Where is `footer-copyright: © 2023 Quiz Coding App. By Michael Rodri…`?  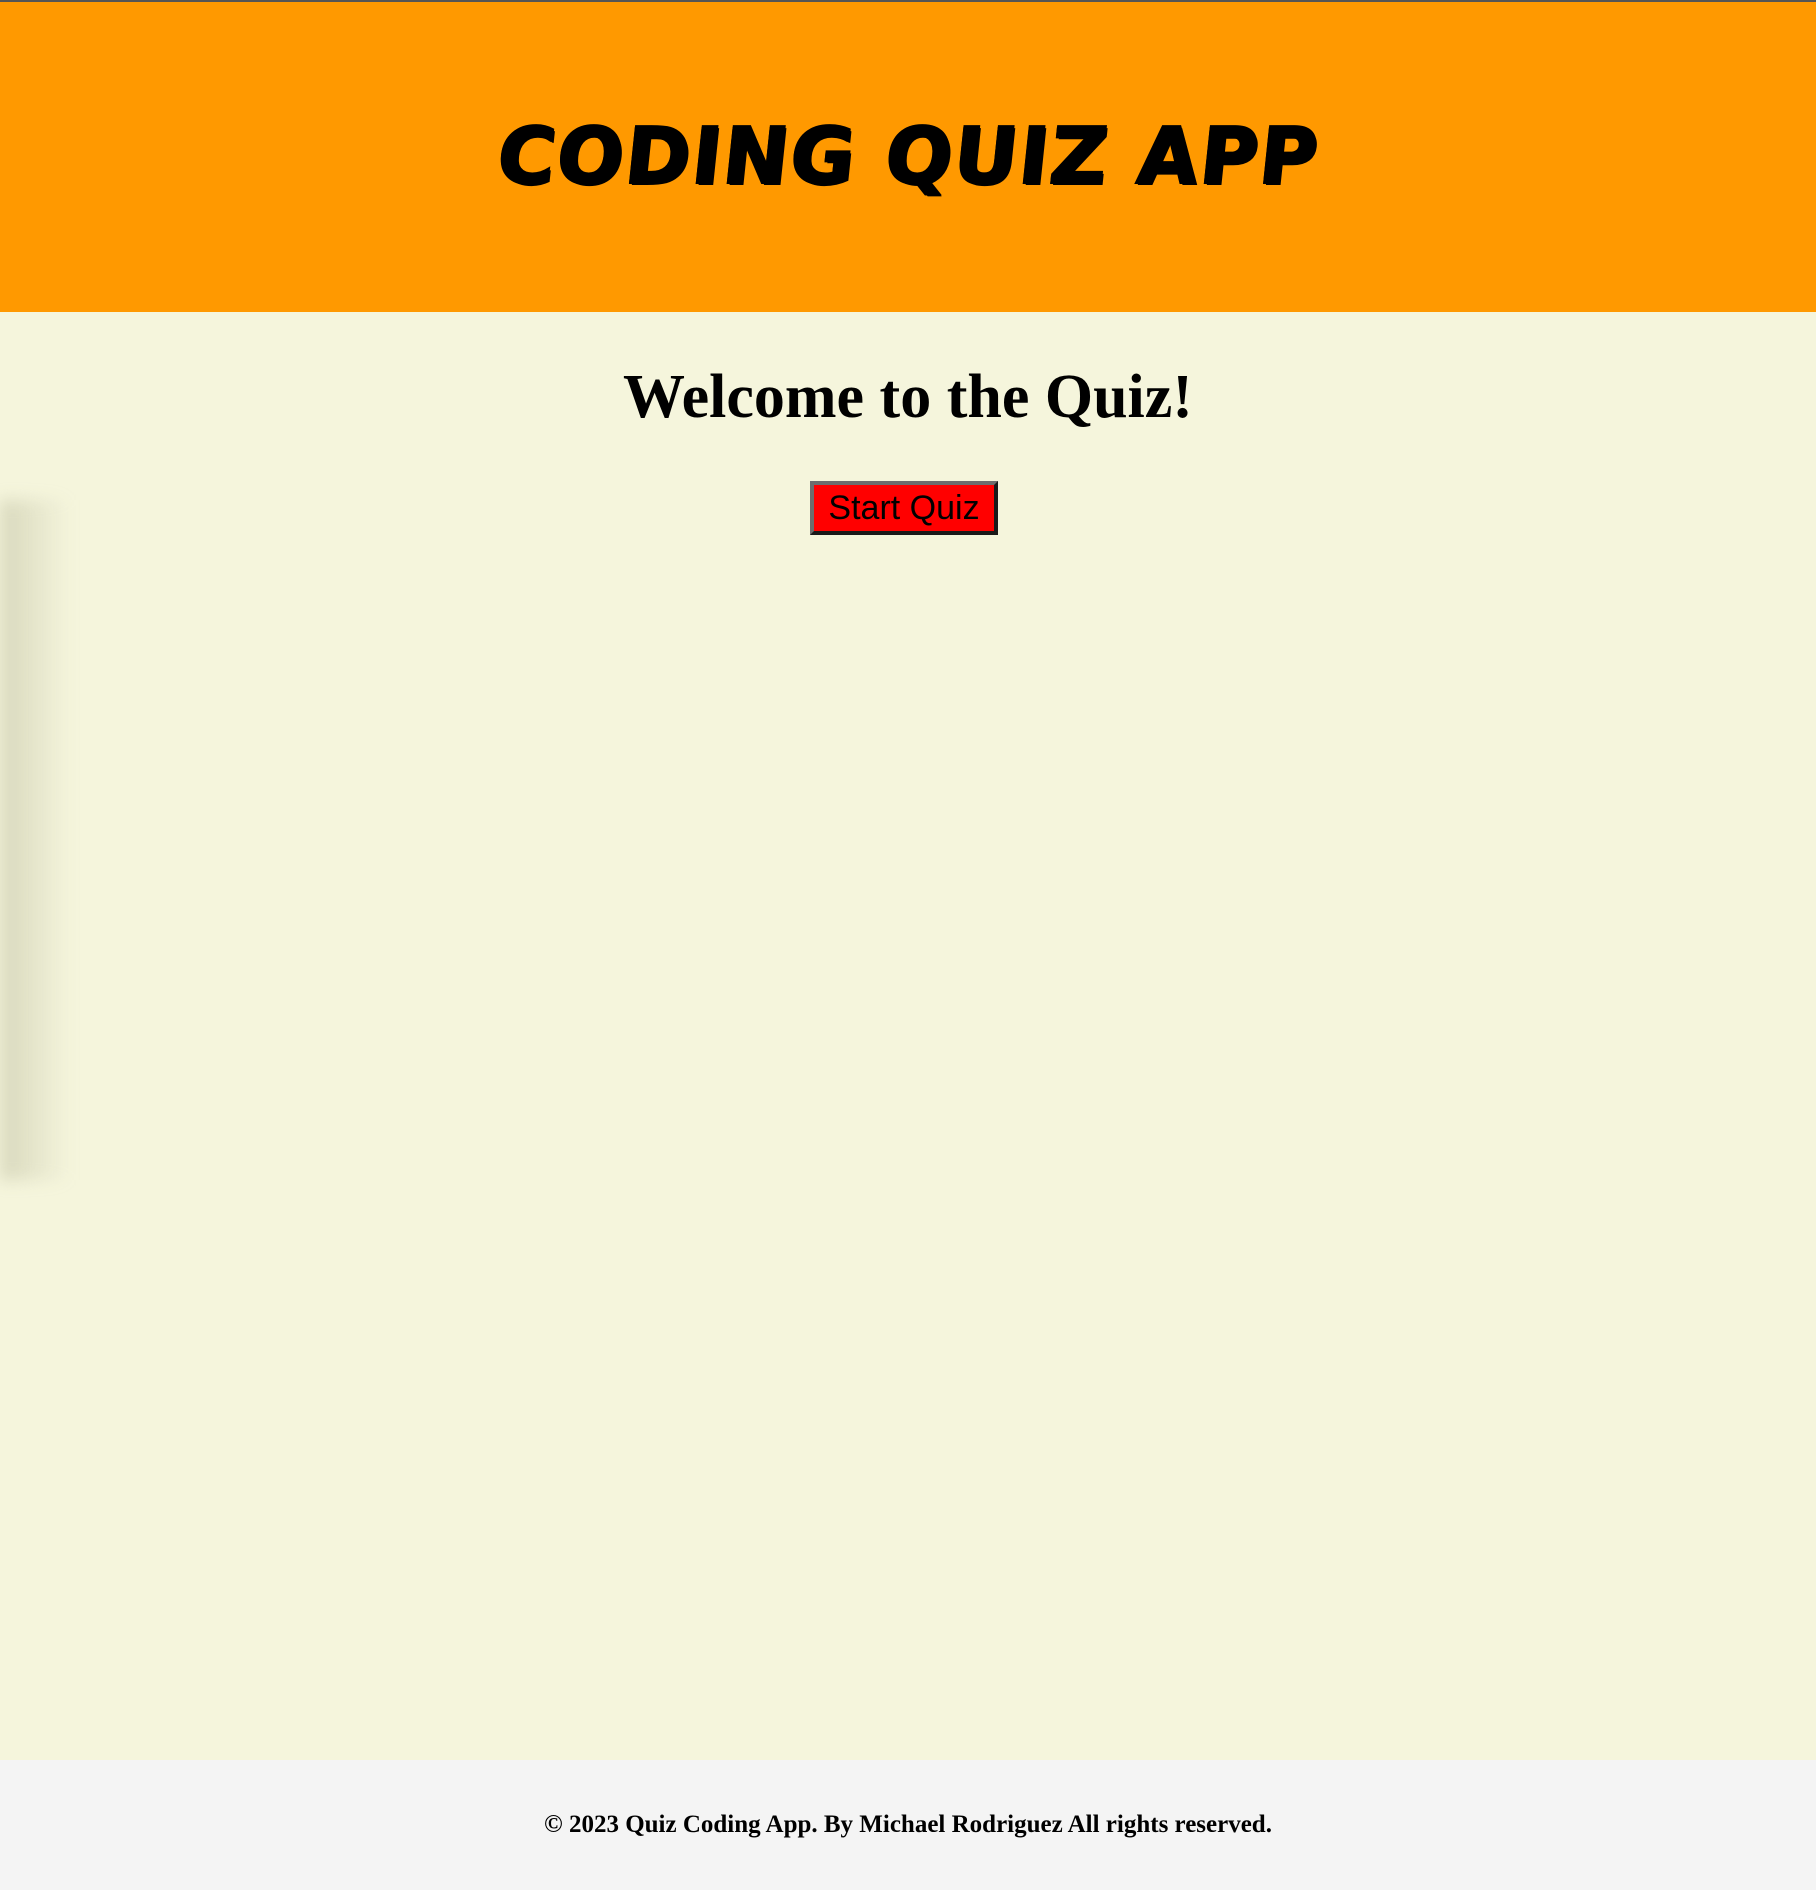 footer-copyright: © 2023 Quiz Coding App. By Michael Rodri… is located at coordinates (908, 1824).